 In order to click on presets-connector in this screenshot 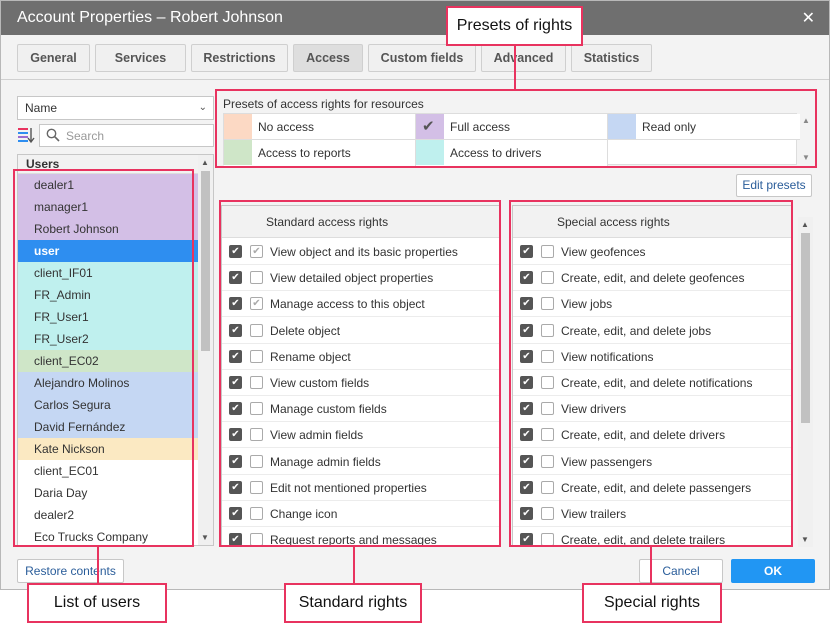, I will do `click(515, 67)`.